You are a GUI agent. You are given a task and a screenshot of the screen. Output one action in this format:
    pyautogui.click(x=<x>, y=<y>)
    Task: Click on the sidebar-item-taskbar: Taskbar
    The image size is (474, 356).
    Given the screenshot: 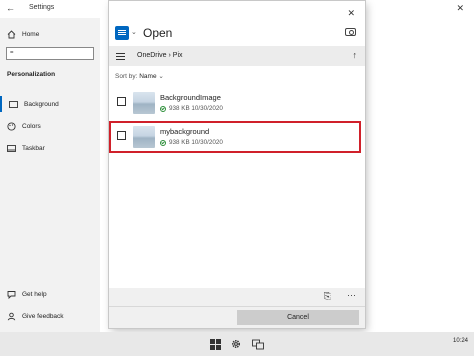 What is the action you would take?
    pyautogui.click(x=50, y=148)
    